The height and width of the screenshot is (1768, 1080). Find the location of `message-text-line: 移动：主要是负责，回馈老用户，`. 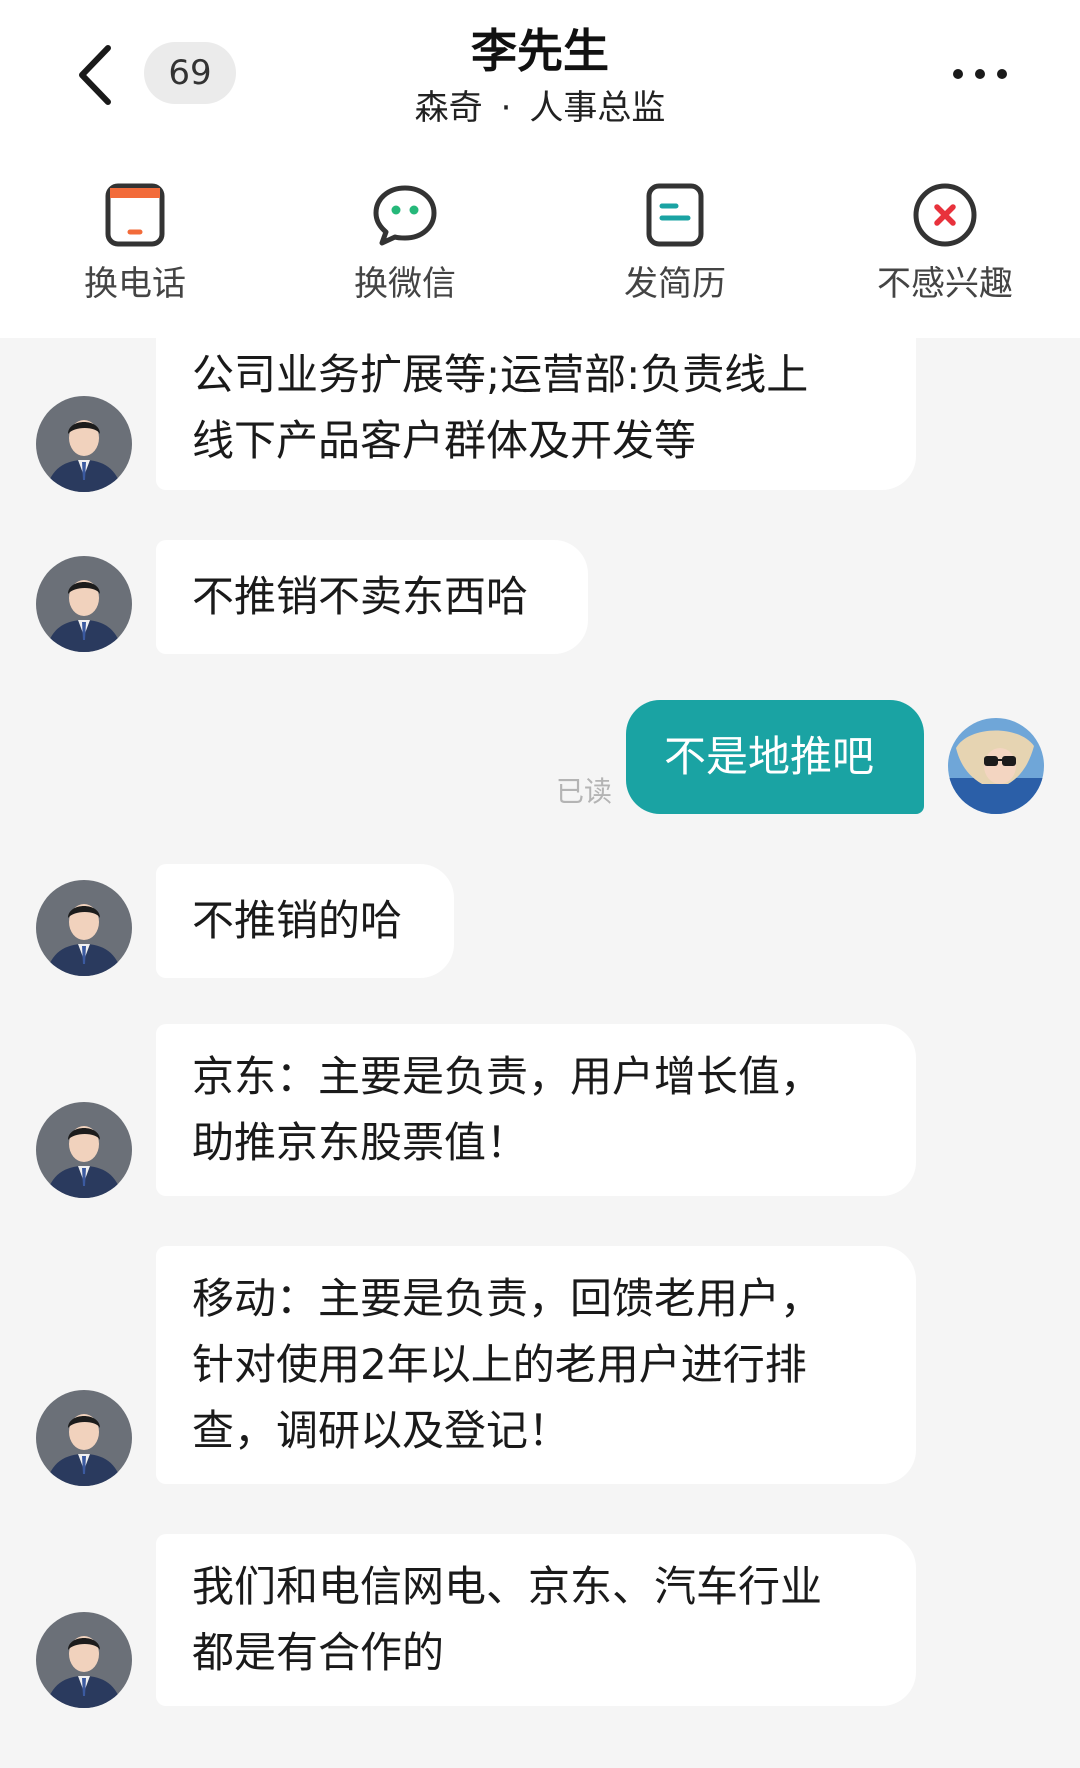

message-text-line: 移动：主要是负责，回馈老用户， is located at coordinates (507, 1298).